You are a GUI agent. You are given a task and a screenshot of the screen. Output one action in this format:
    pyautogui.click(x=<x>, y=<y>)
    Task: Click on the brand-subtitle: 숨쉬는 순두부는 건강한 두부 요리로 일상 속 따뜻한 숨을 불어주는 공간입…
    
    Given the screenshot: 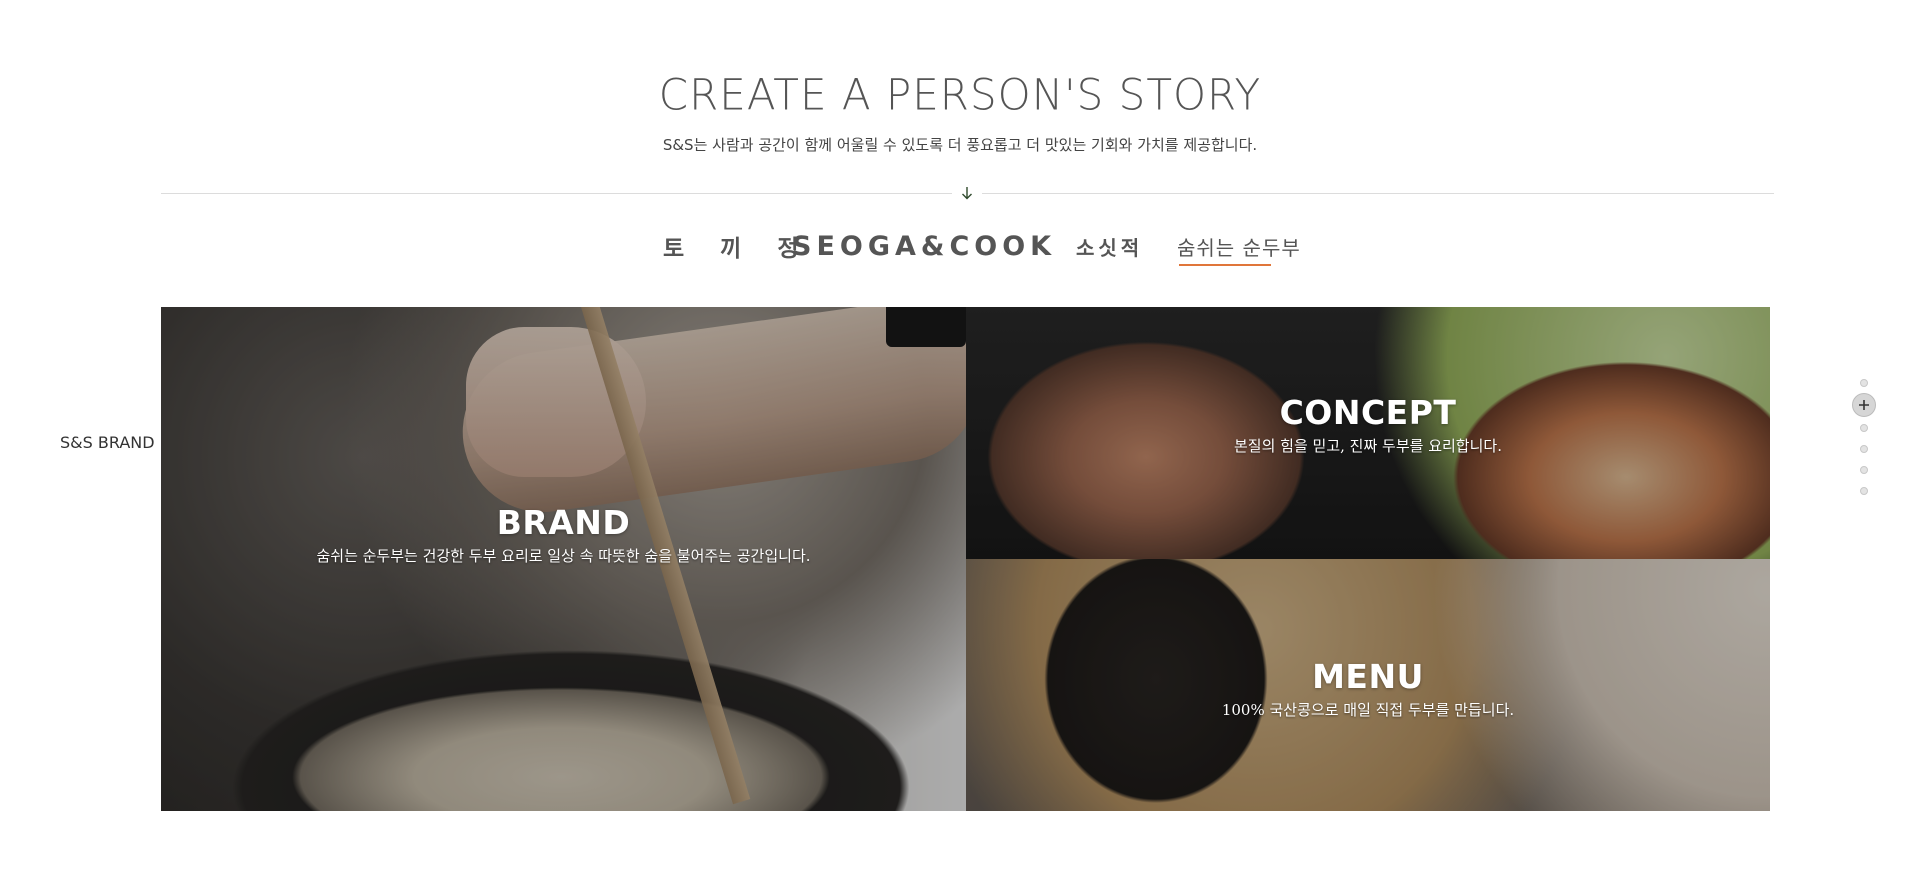 What is the action you would take?
    pyautogui.click(x=563, y=556)
    